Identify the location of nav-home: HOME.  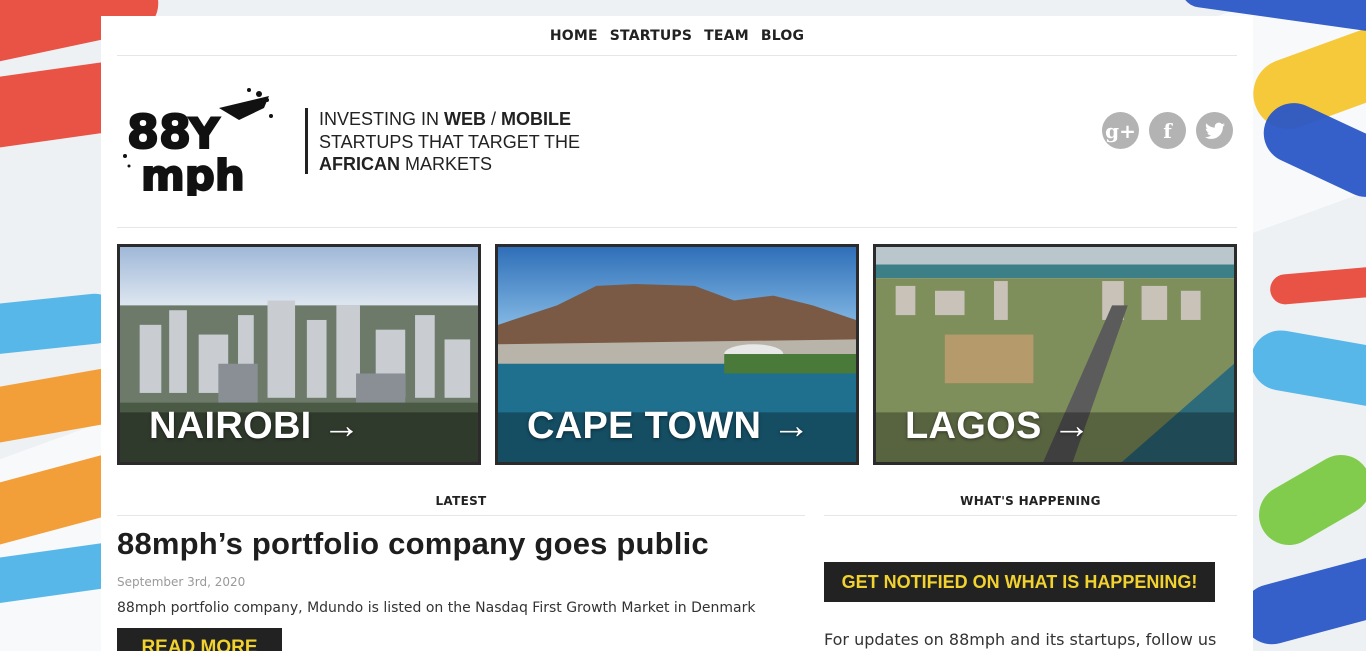
(574, 36).